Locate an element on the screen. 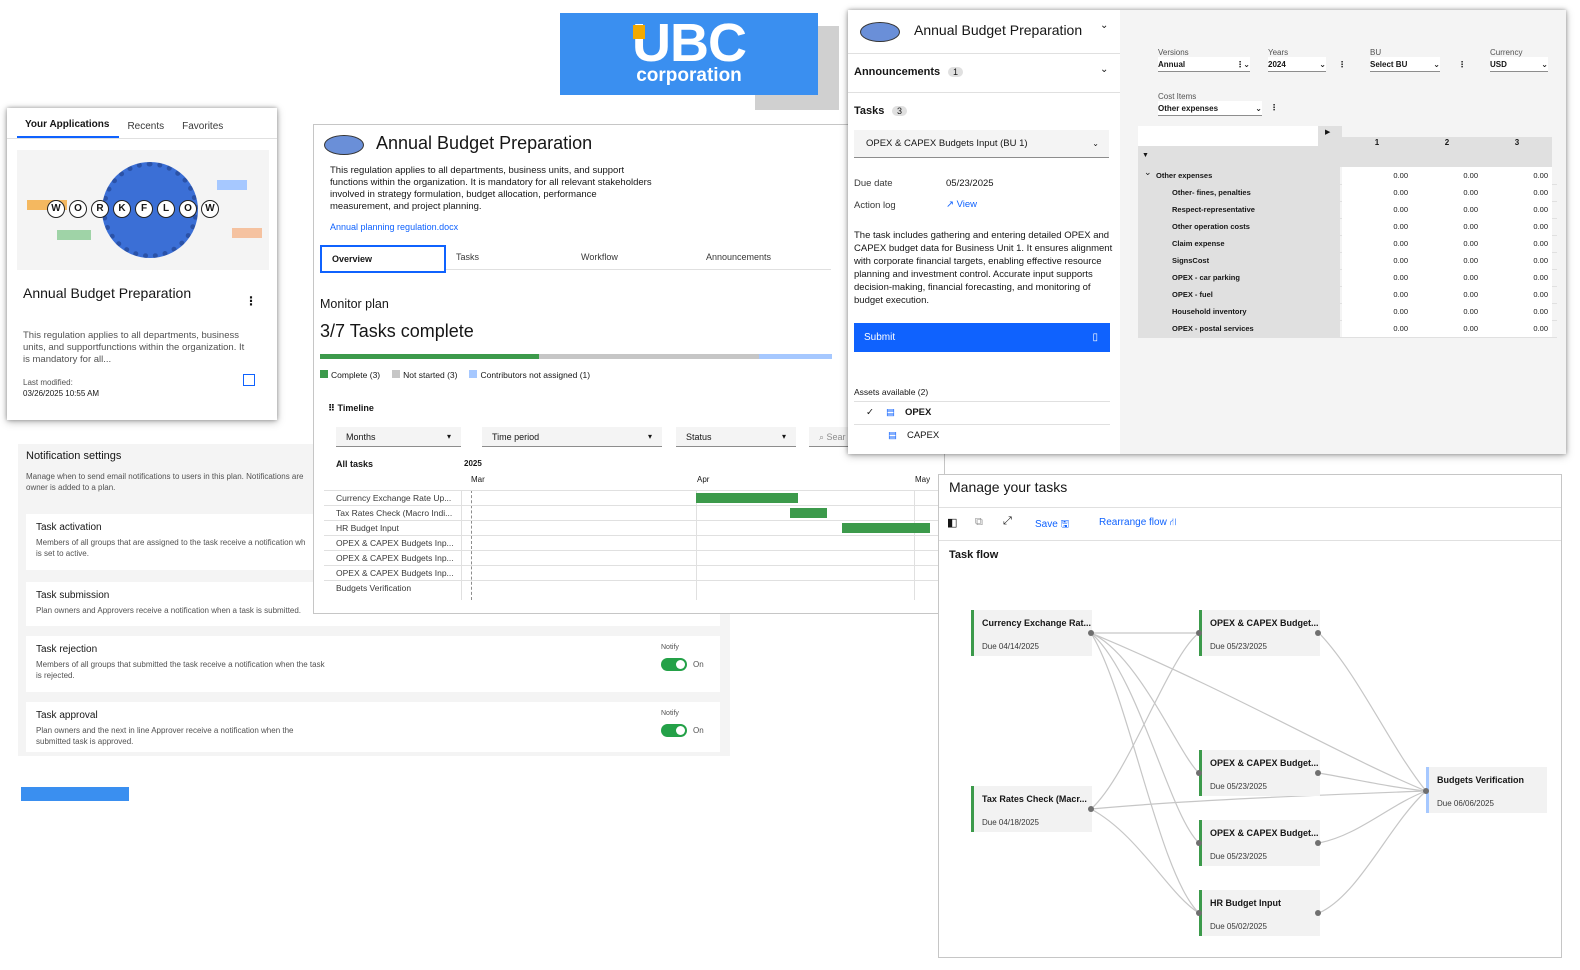  bu-select: BU Select BU ⌄ is located at coordinates (1405, 60).